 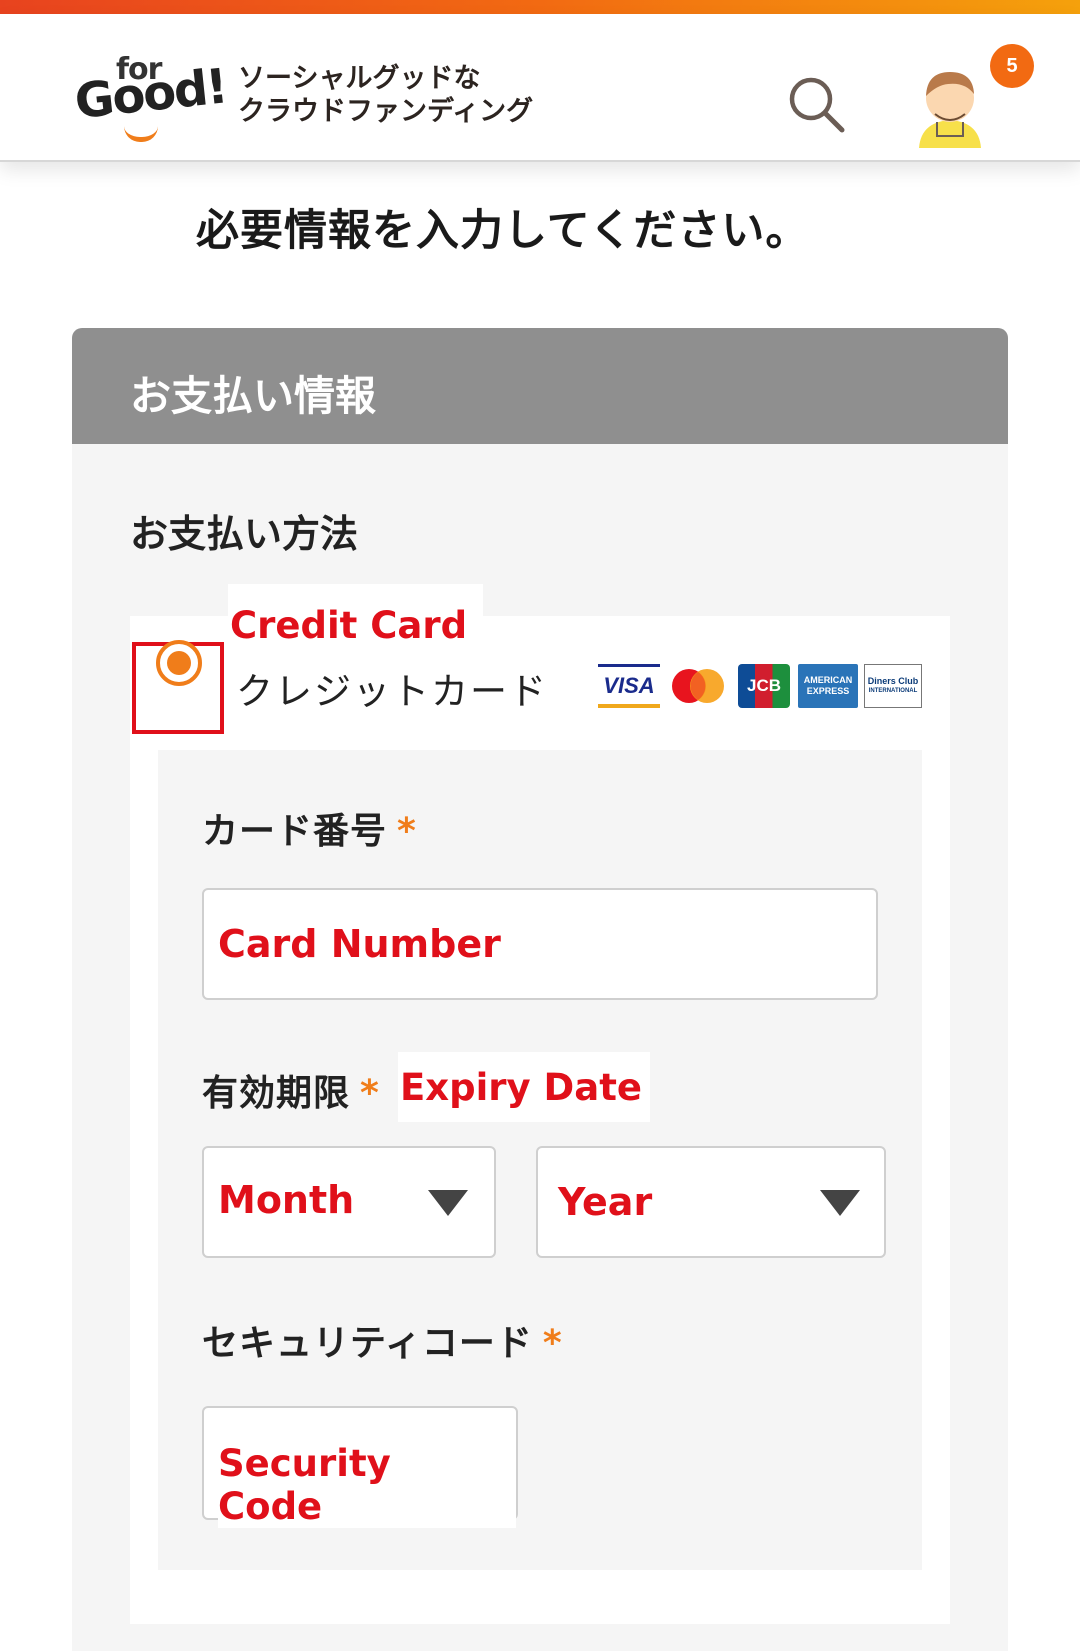 I want to click on tagline-line-1: ソーシャルグッドな, so click(x=359, y=78).